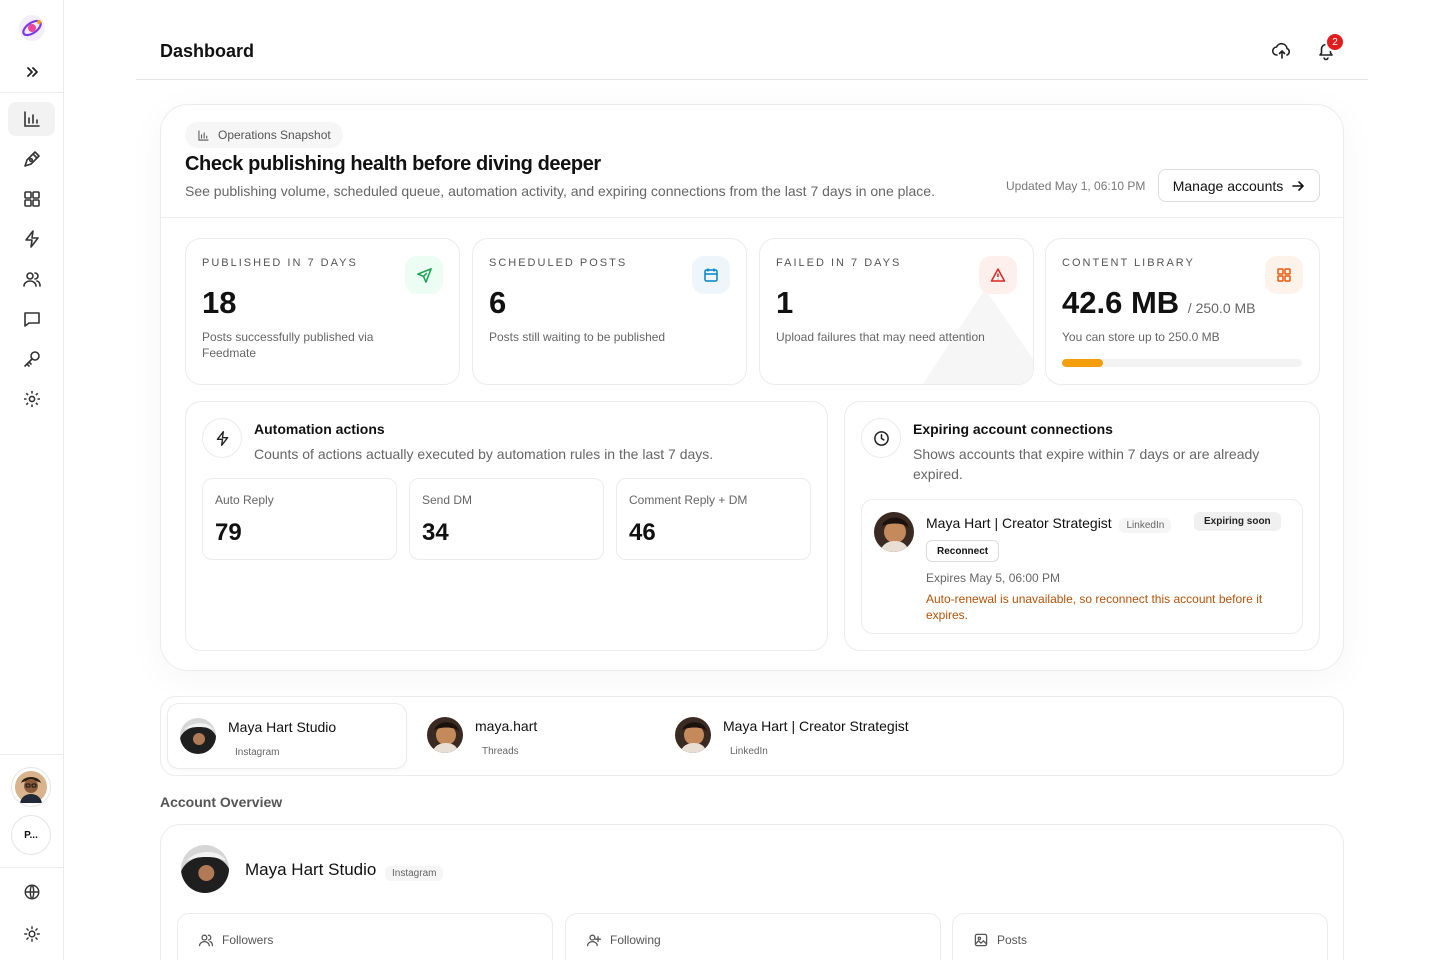 The image size is (1440, 960). What do you see at coordinates (1128, 263) in the screenshot?
I see `stat-label: Content library` at bounding box center [1128, 263].